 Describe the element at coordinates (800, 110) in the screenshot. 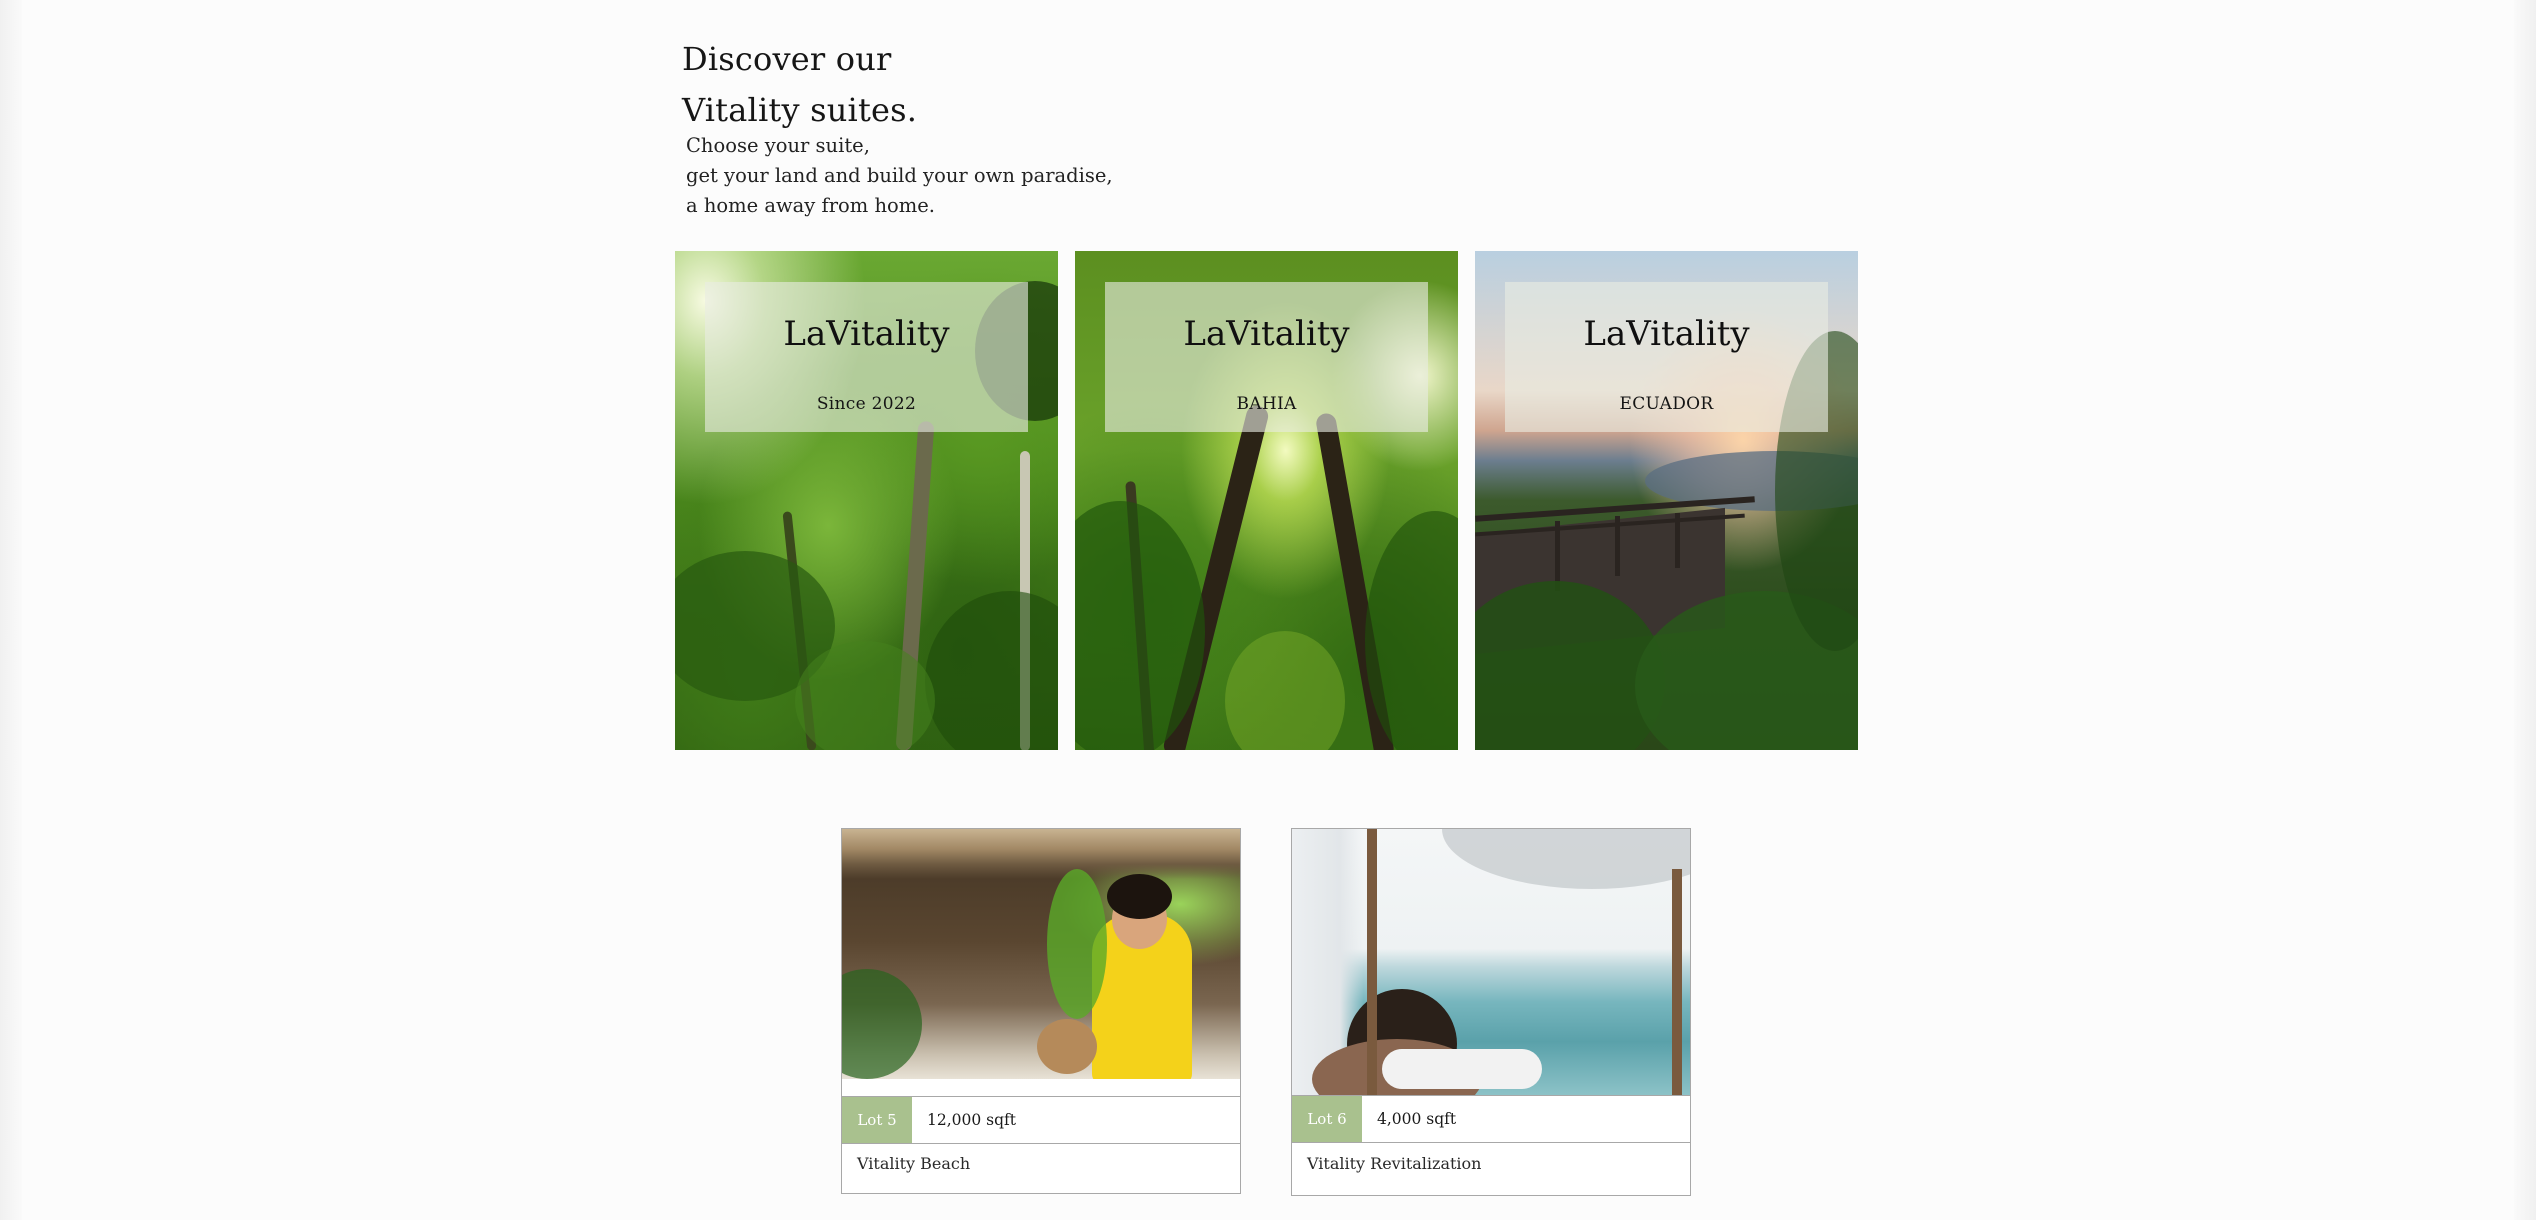

I see `heading-line-2: Vitality suites.` at that location.